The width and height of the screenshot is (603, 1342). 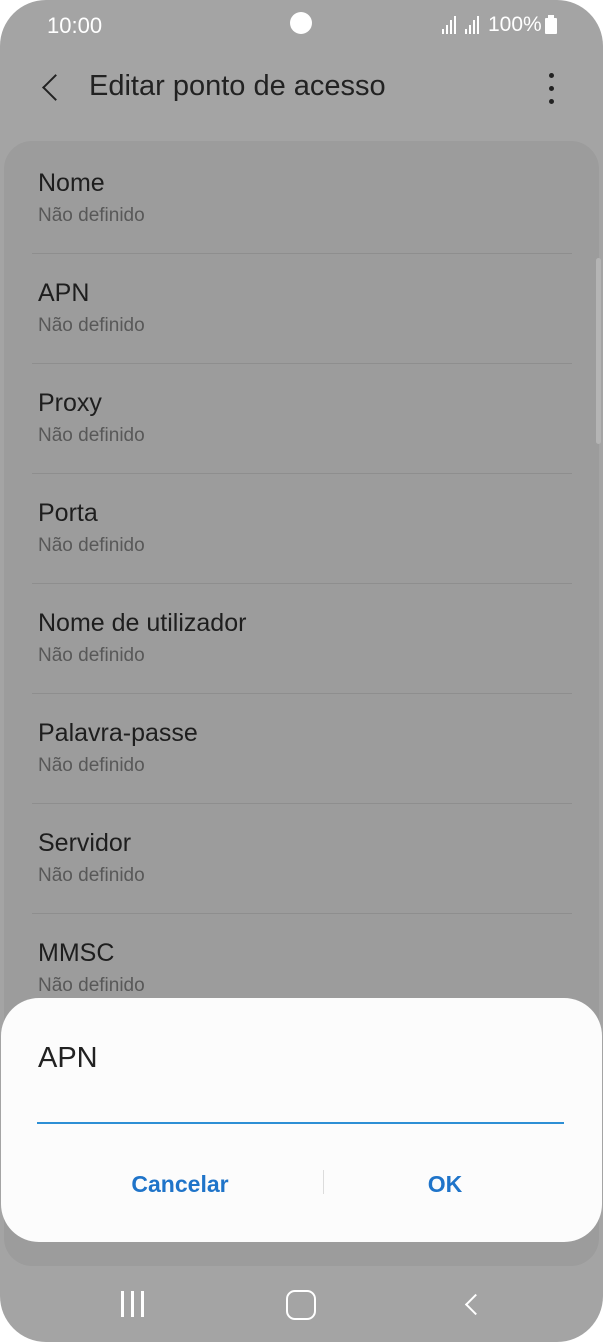 I want to click on item-label: Nome, so click(x=71, y=183).